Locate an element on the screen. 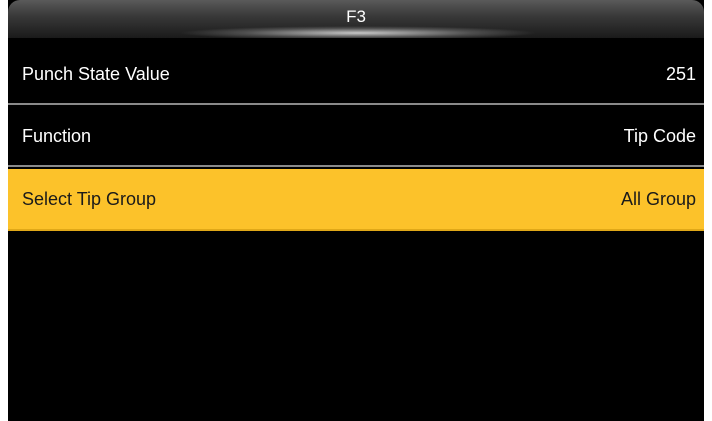  menu-item-value: 251 is located at coordinates (680, 74).